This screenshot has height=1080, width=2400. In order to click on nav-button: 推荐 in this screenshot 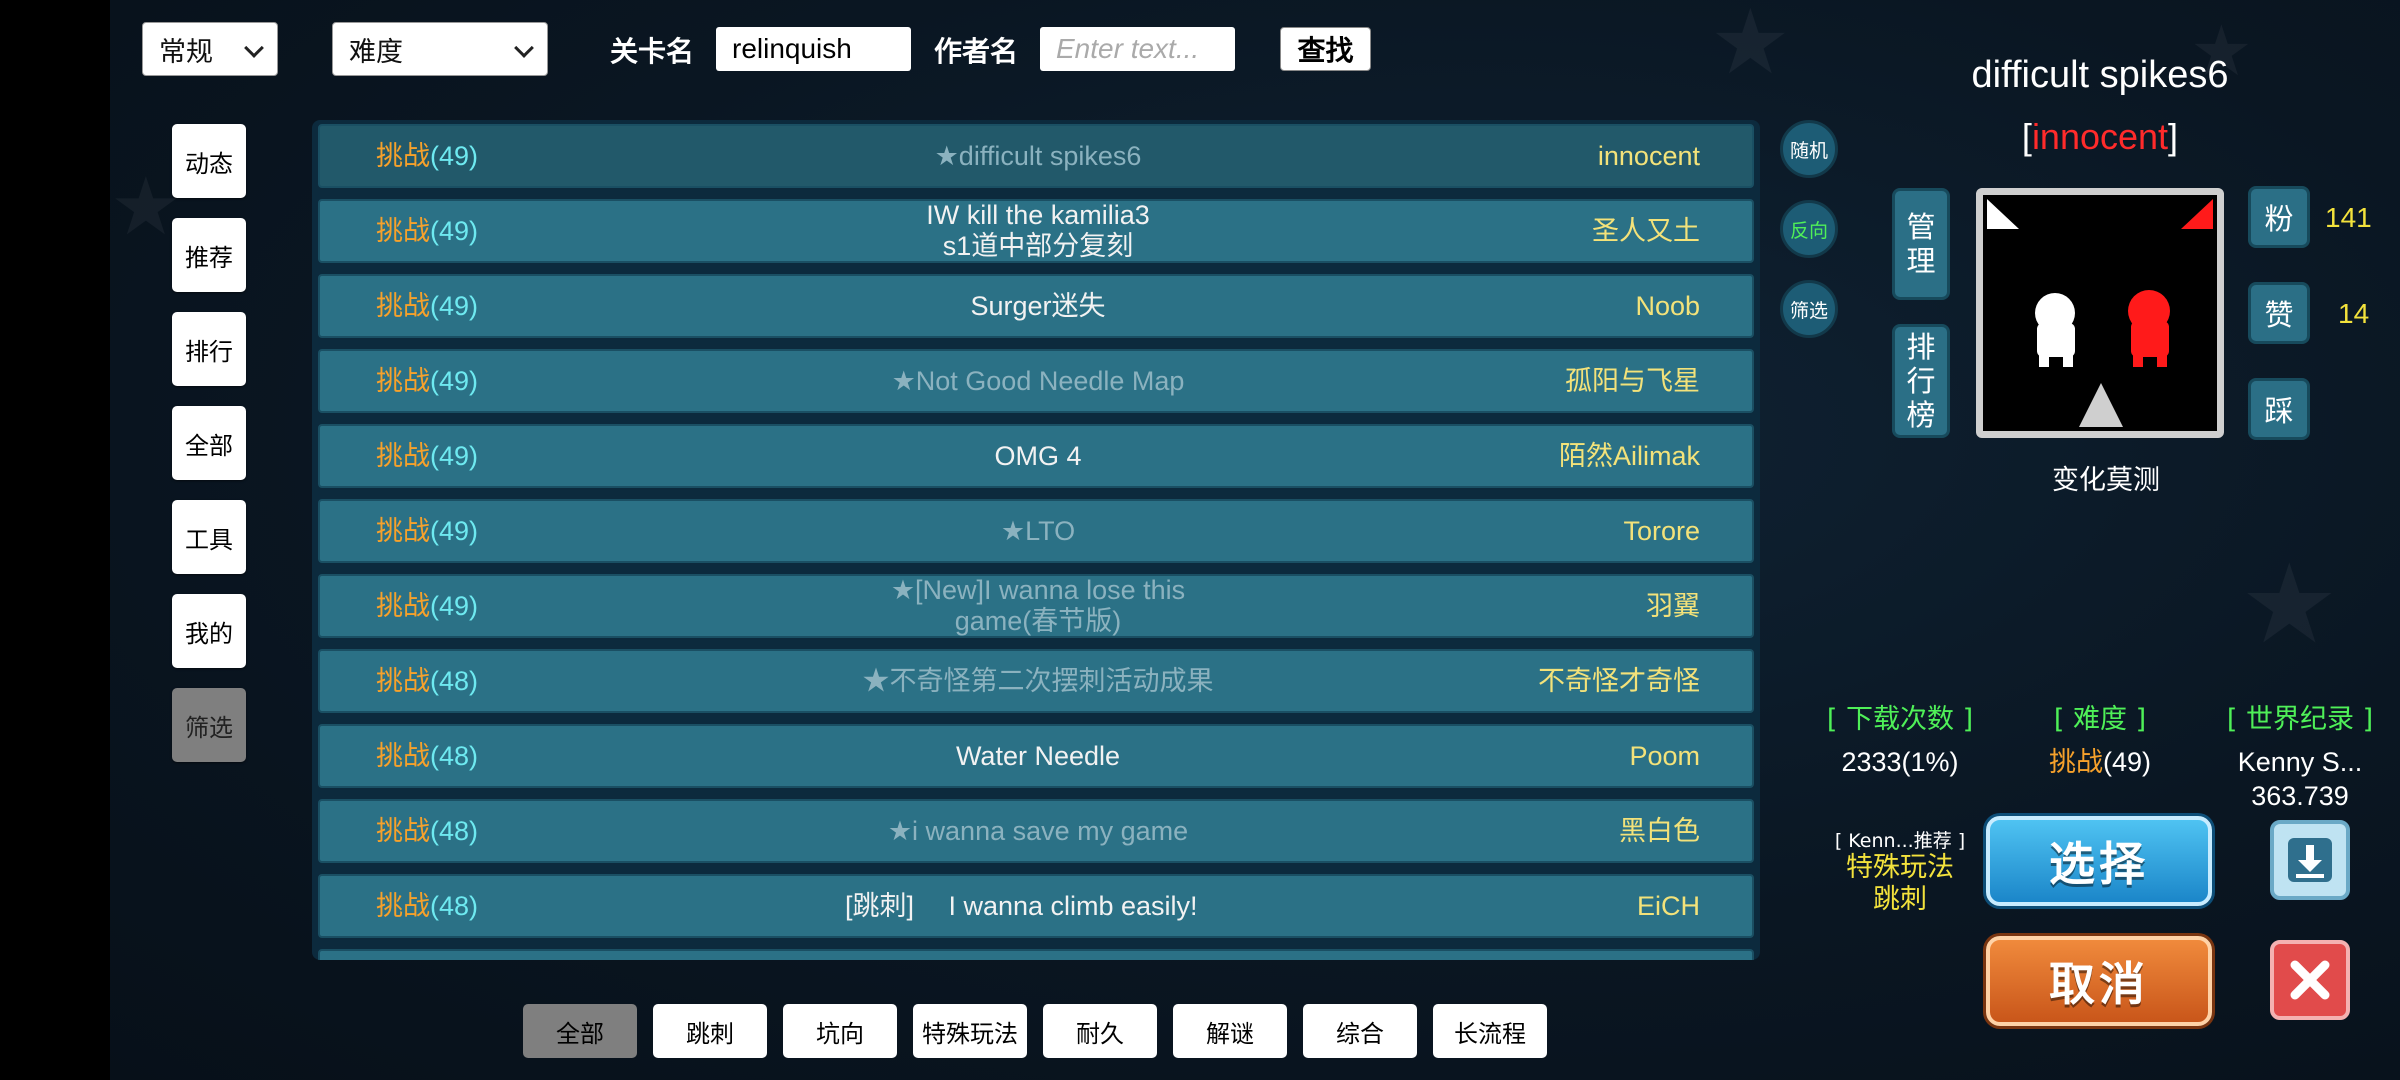, I will do `click(209, 255)`.